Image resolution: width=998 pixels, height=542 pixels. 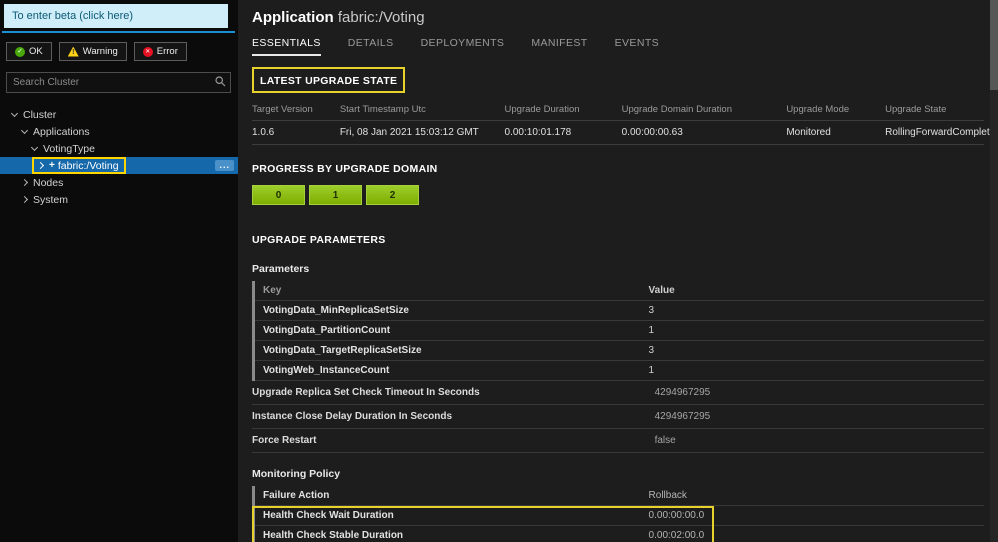 What do you see at coordinates (559, 46) in the screenshot?
I see `tab-manifest: MANIFEST` at bounding box center [559, 46].